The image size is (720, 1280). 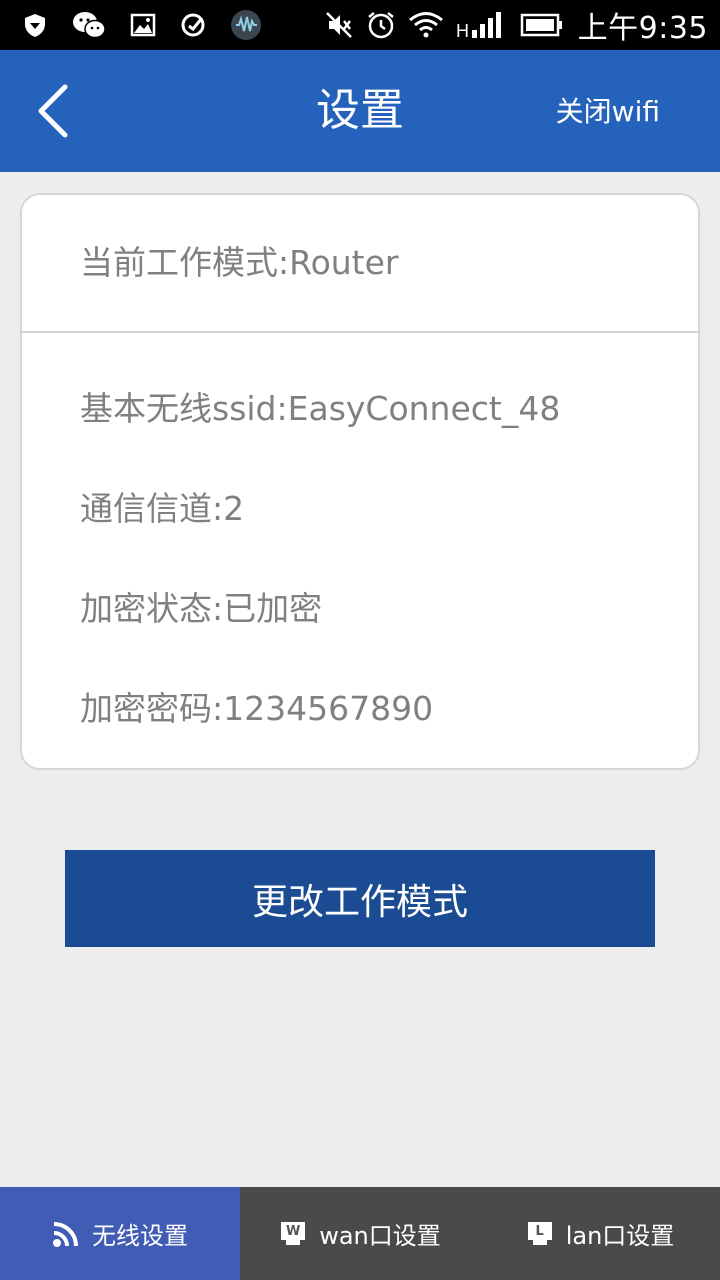 I want to click on check-circle-icon, so click(x=193, y=25).